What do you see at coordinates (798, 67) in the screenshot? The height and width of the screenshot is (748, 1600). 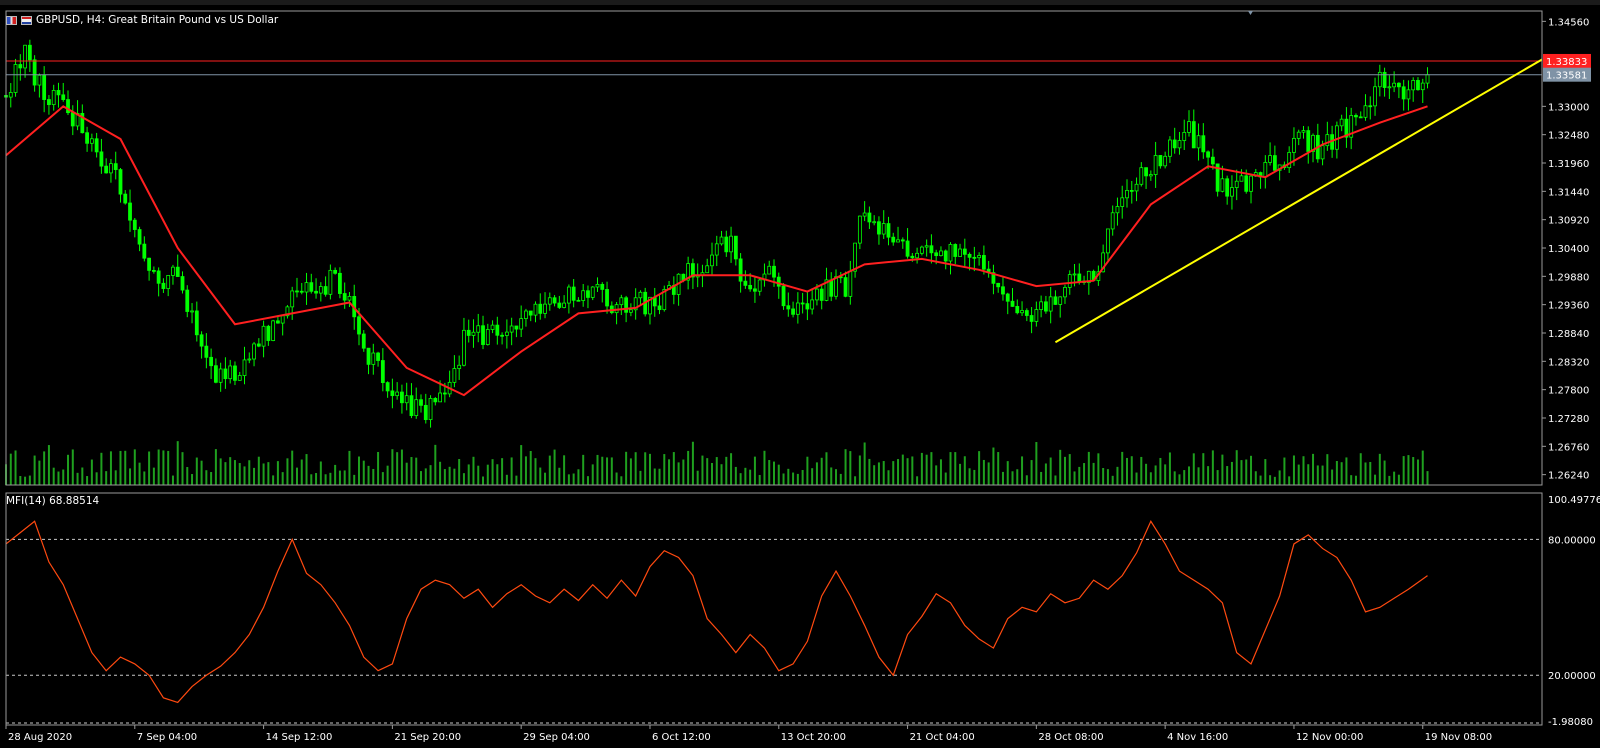 I see `horizontal-levels: 1.33833 1.33581` at bounding box center [798, 67].